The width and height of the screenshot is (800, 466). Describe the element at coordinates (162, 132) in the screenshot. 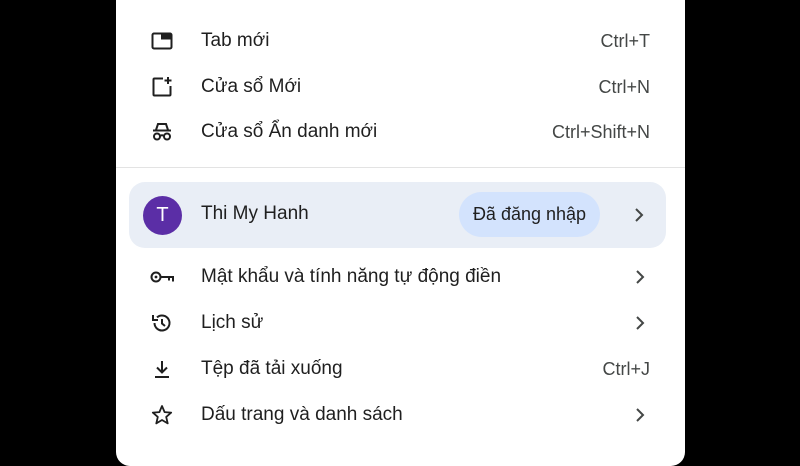

I see `incognito-icon` at that location.